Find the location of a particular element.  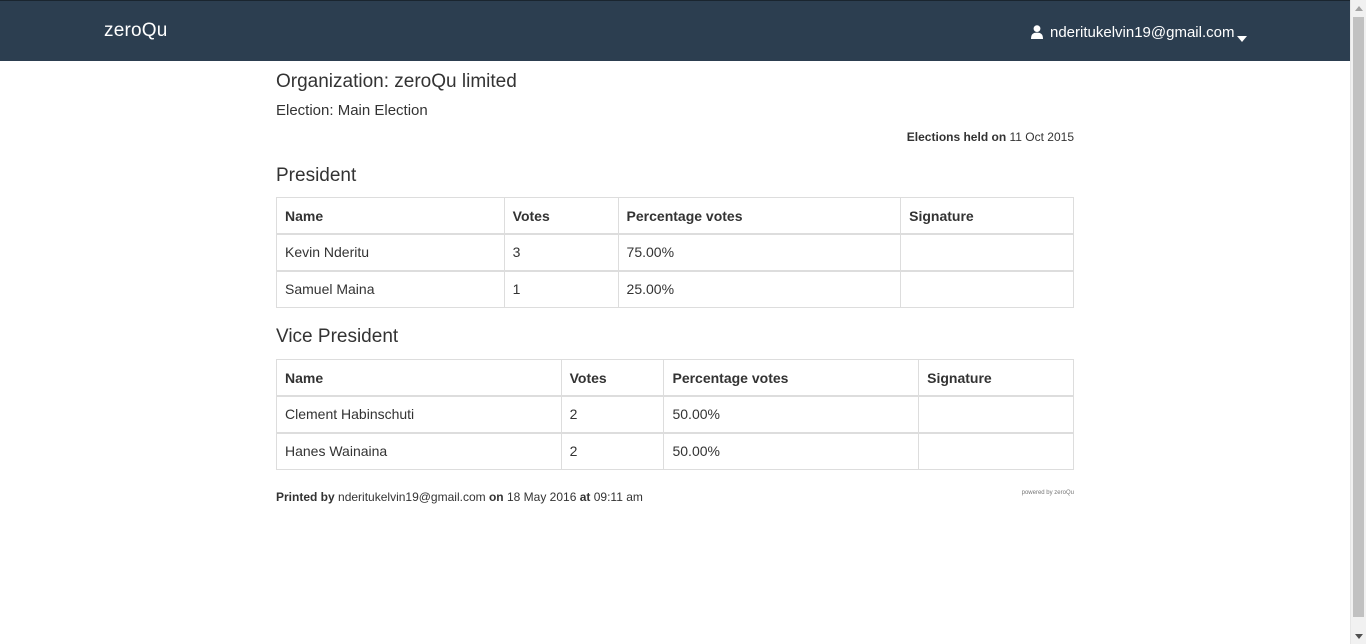

table-row: Hanes Wainaina 2 50.00% is located at coordinates (675, 450).